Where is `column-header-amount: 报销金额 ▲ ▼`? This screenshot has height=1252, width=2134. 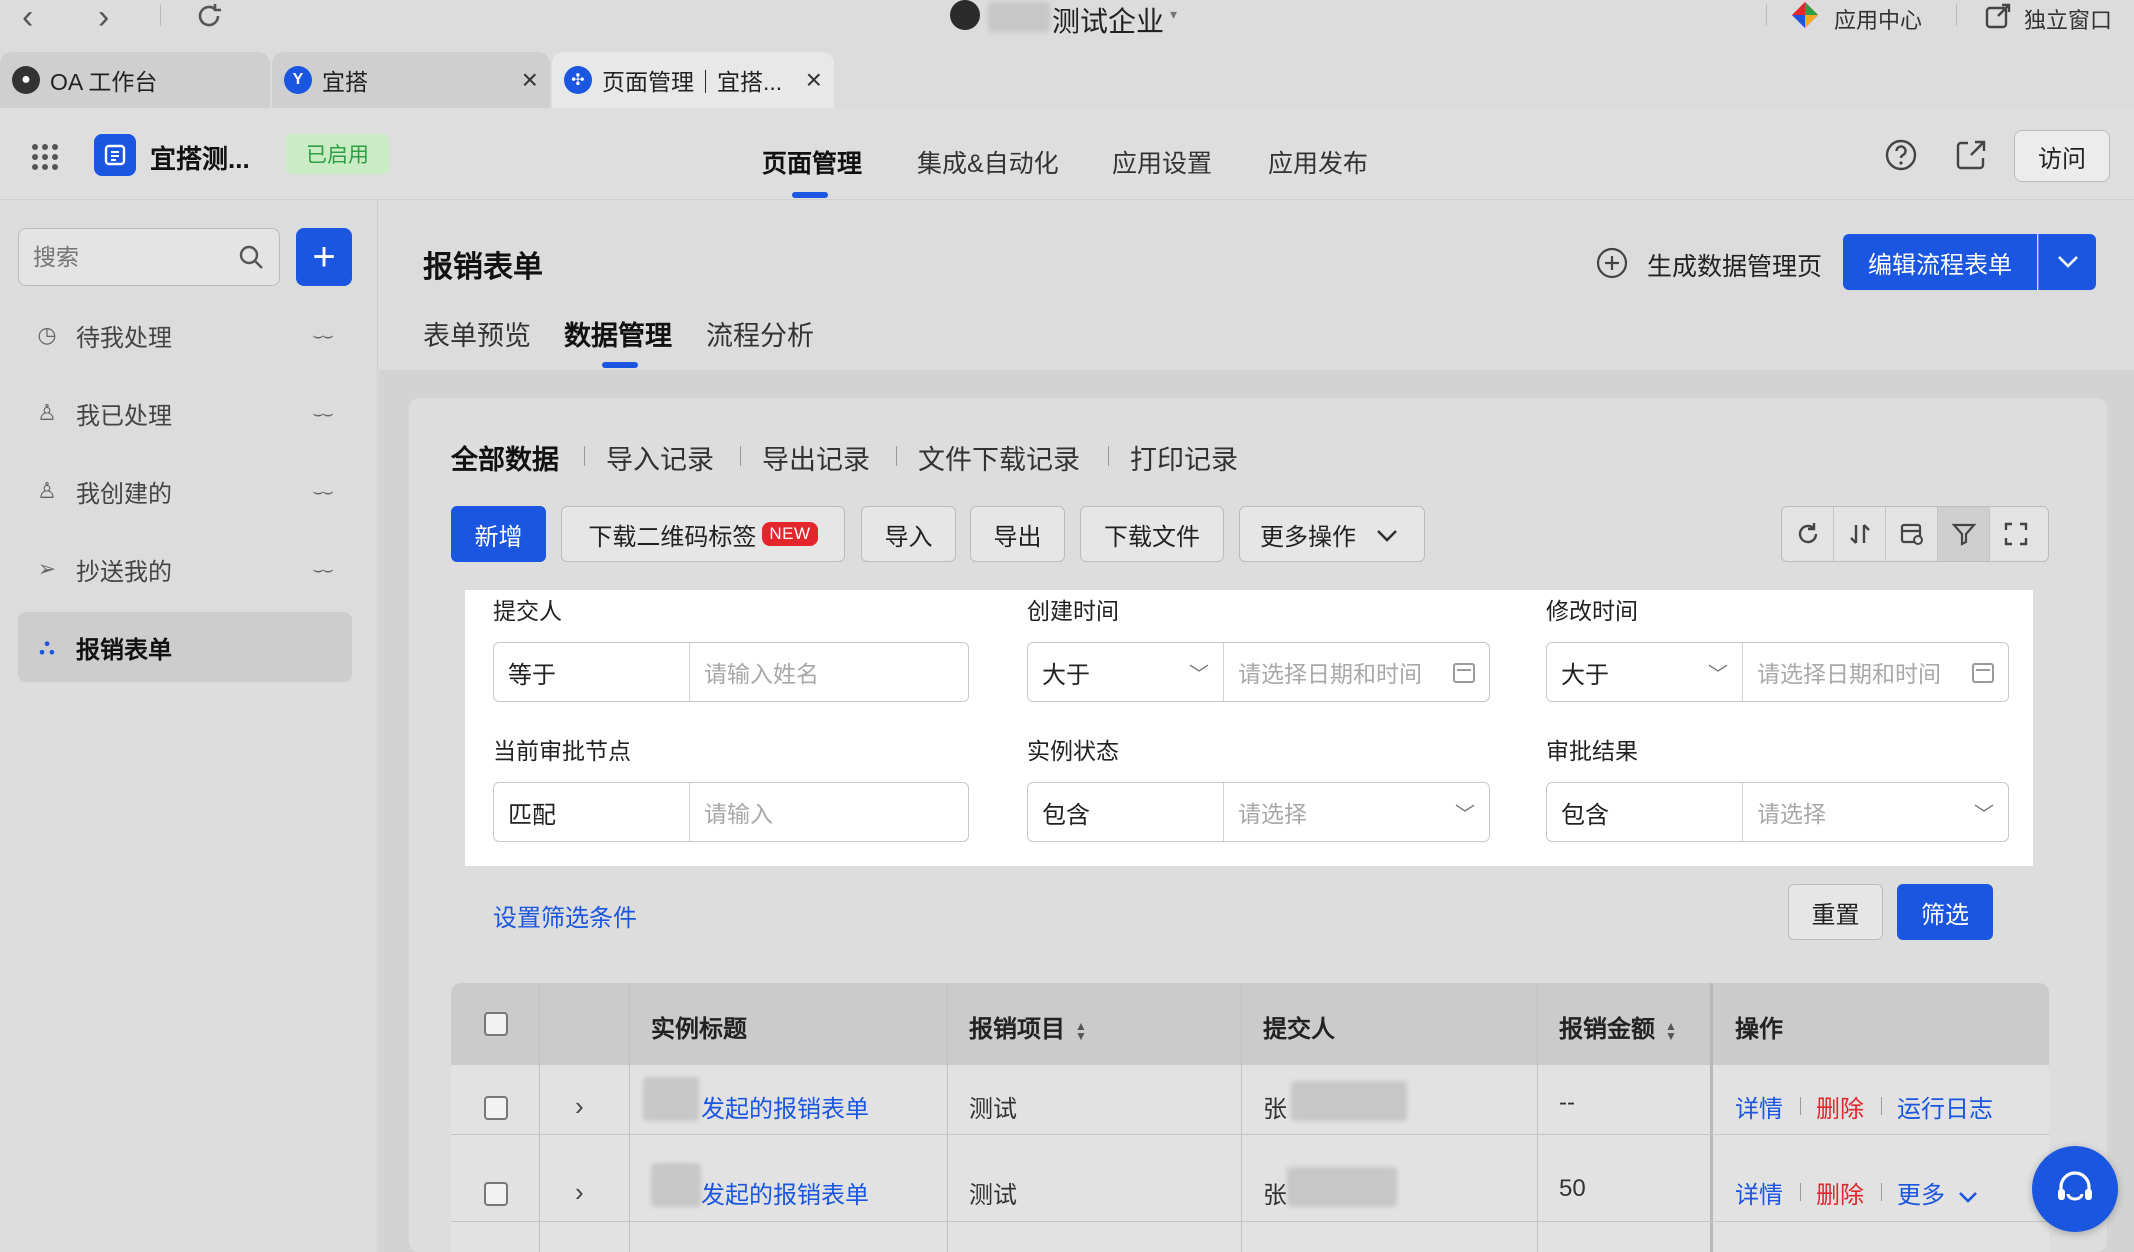
column-header-amount: 报销金额 ▲ ▼ is located at coordinates (1618, 1026).